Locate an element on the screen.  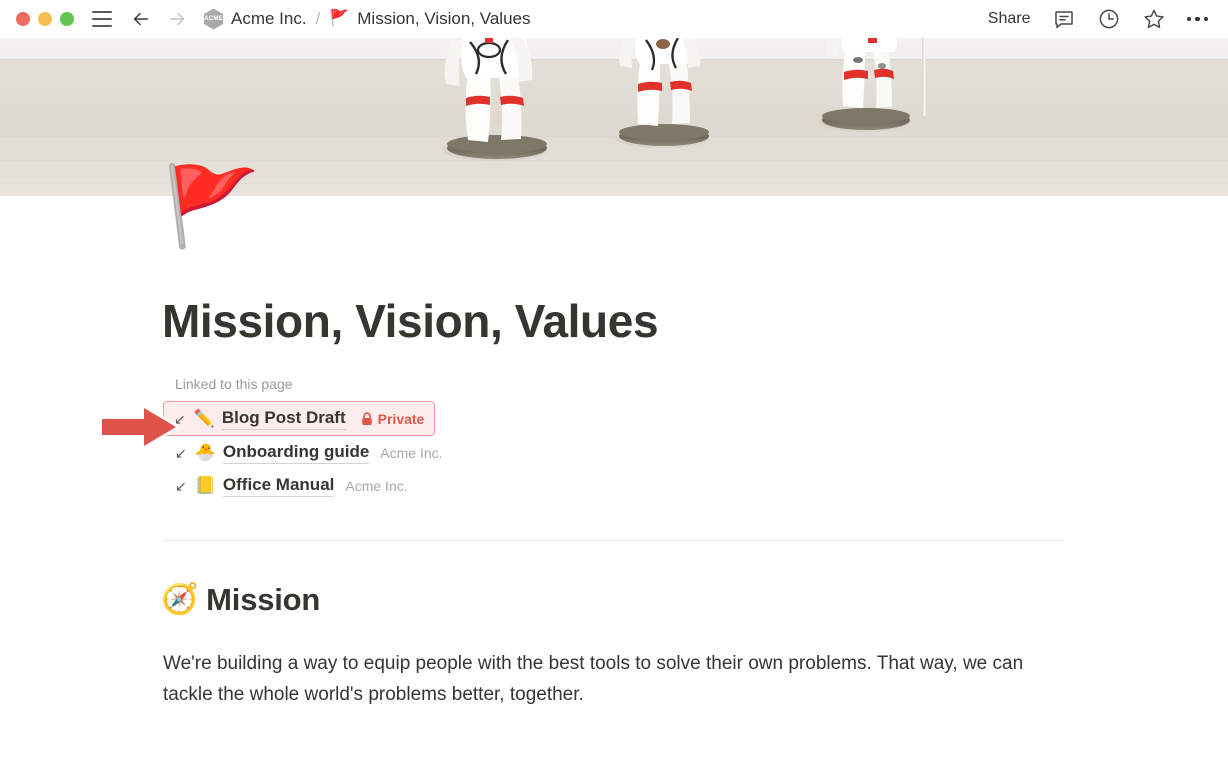
backlinks-label: Linked to this page is located at coordinates (234, 384).